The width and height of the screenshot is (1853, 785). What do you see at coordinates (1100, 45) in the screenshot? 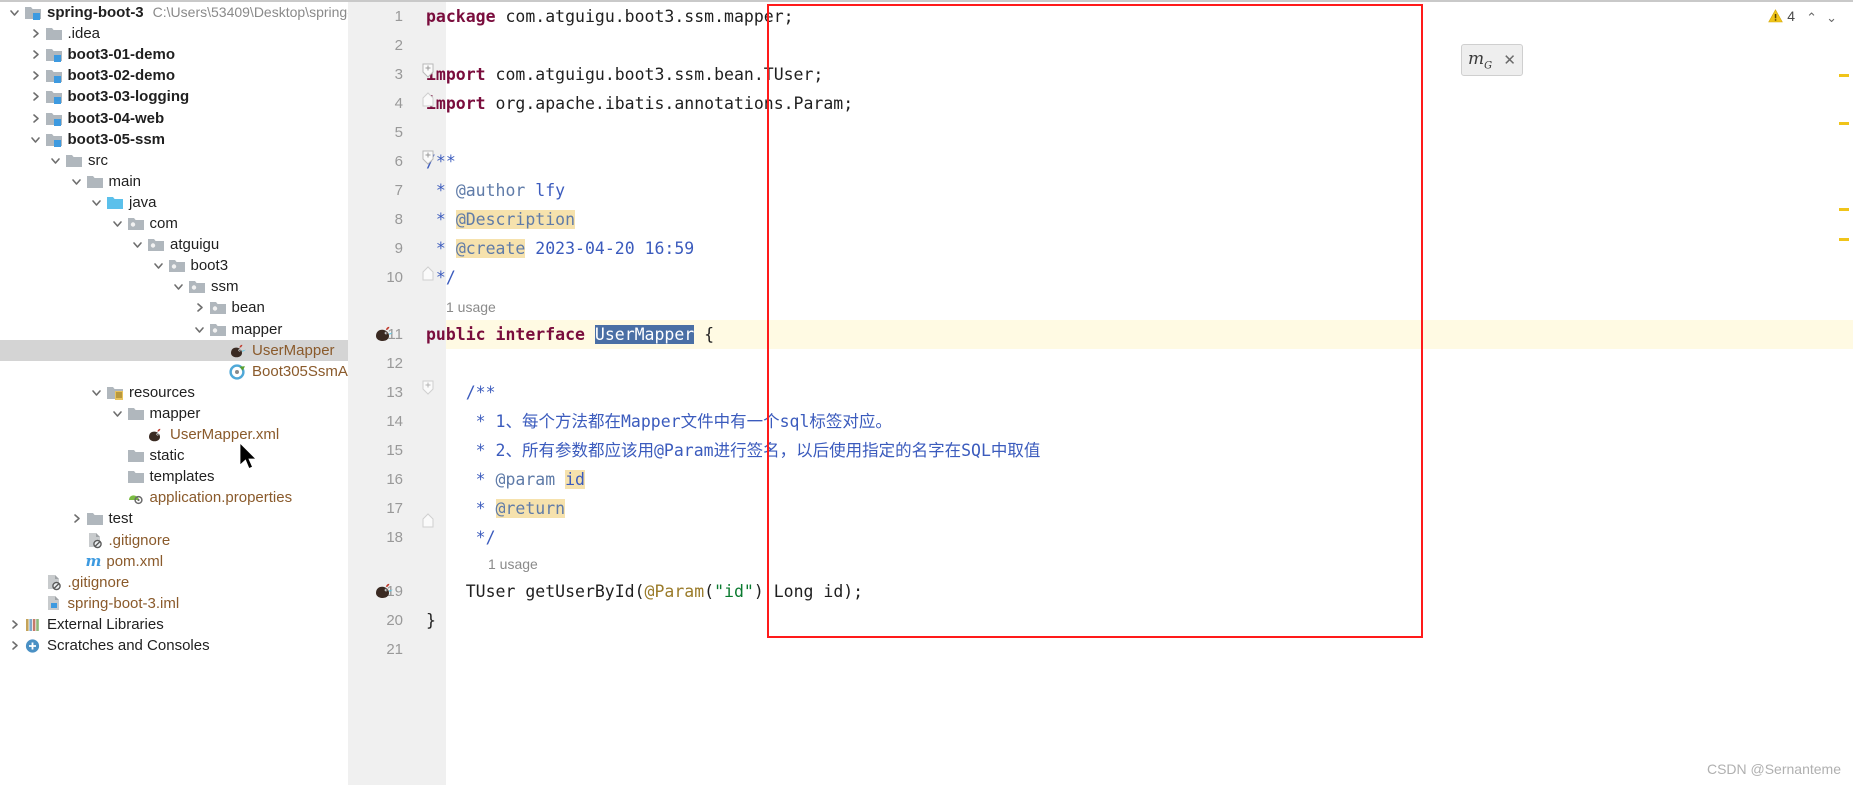
I see `editor-line: 2` at bounding box center [1100, 45].